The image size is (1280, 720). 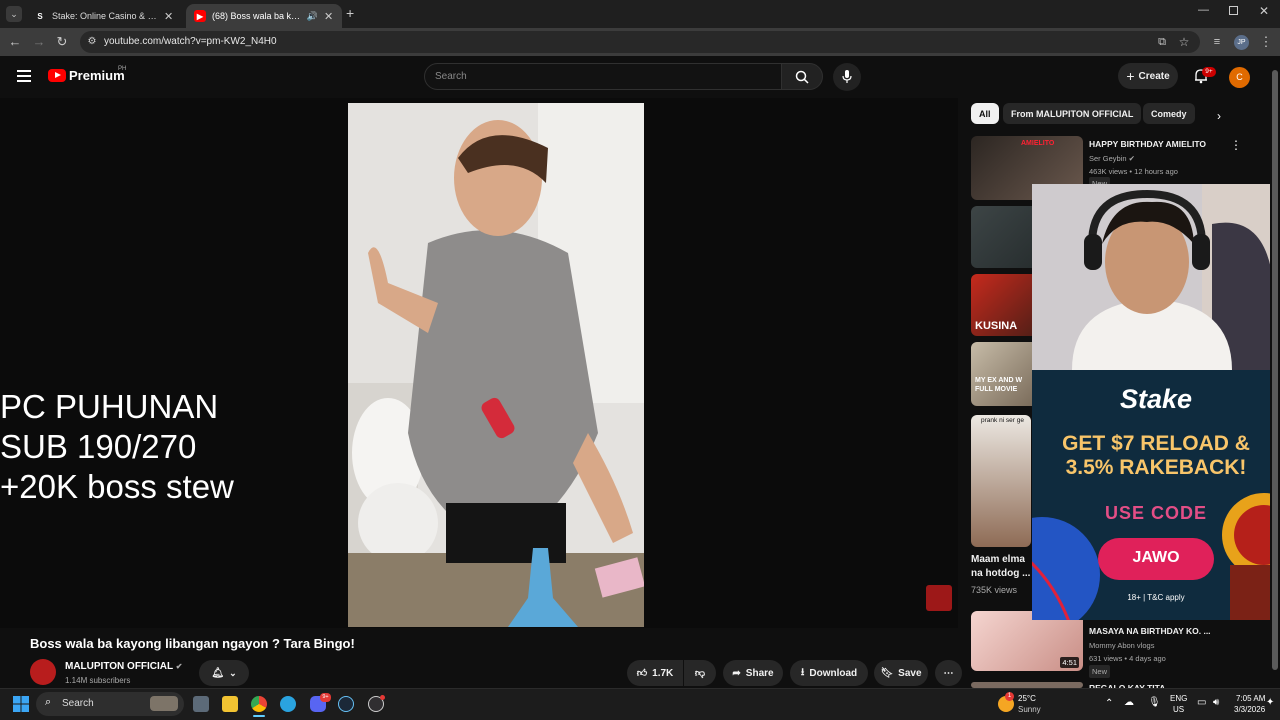 What do you see at coordinates (802, 672) in the screenshot?
I see `download-icon: ⭳` at bounding box center [802, 672].